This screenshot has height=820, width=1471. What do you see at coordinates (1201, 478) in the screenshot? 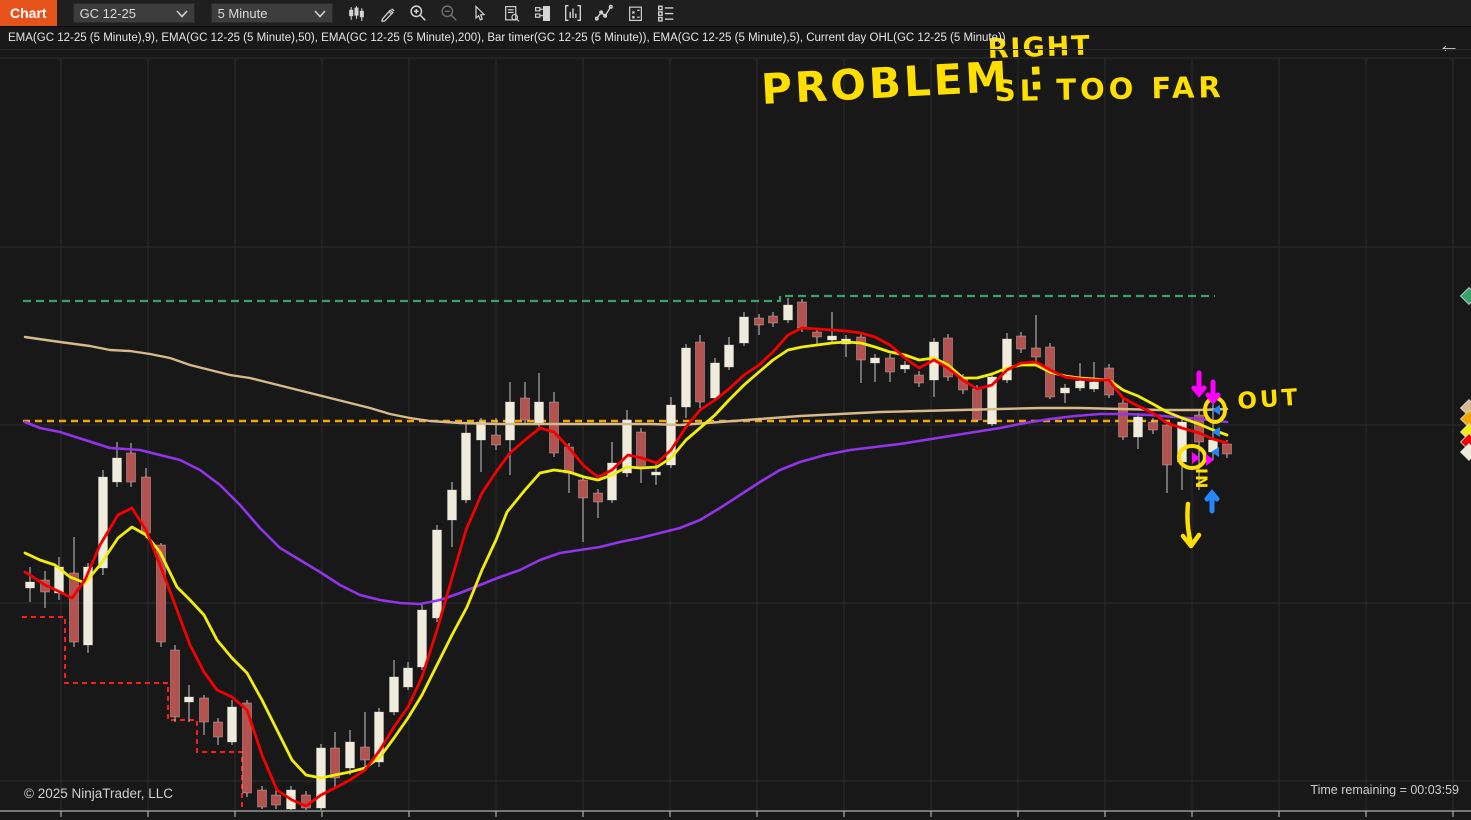
I see `handwritten-note: IN` at bounding box center [1201, 478].